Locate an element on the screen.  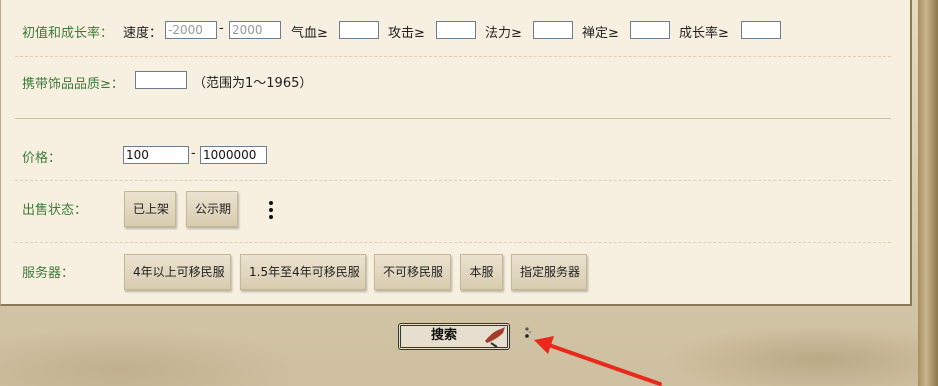
price-dash: - is located at coordinates (193, 153).